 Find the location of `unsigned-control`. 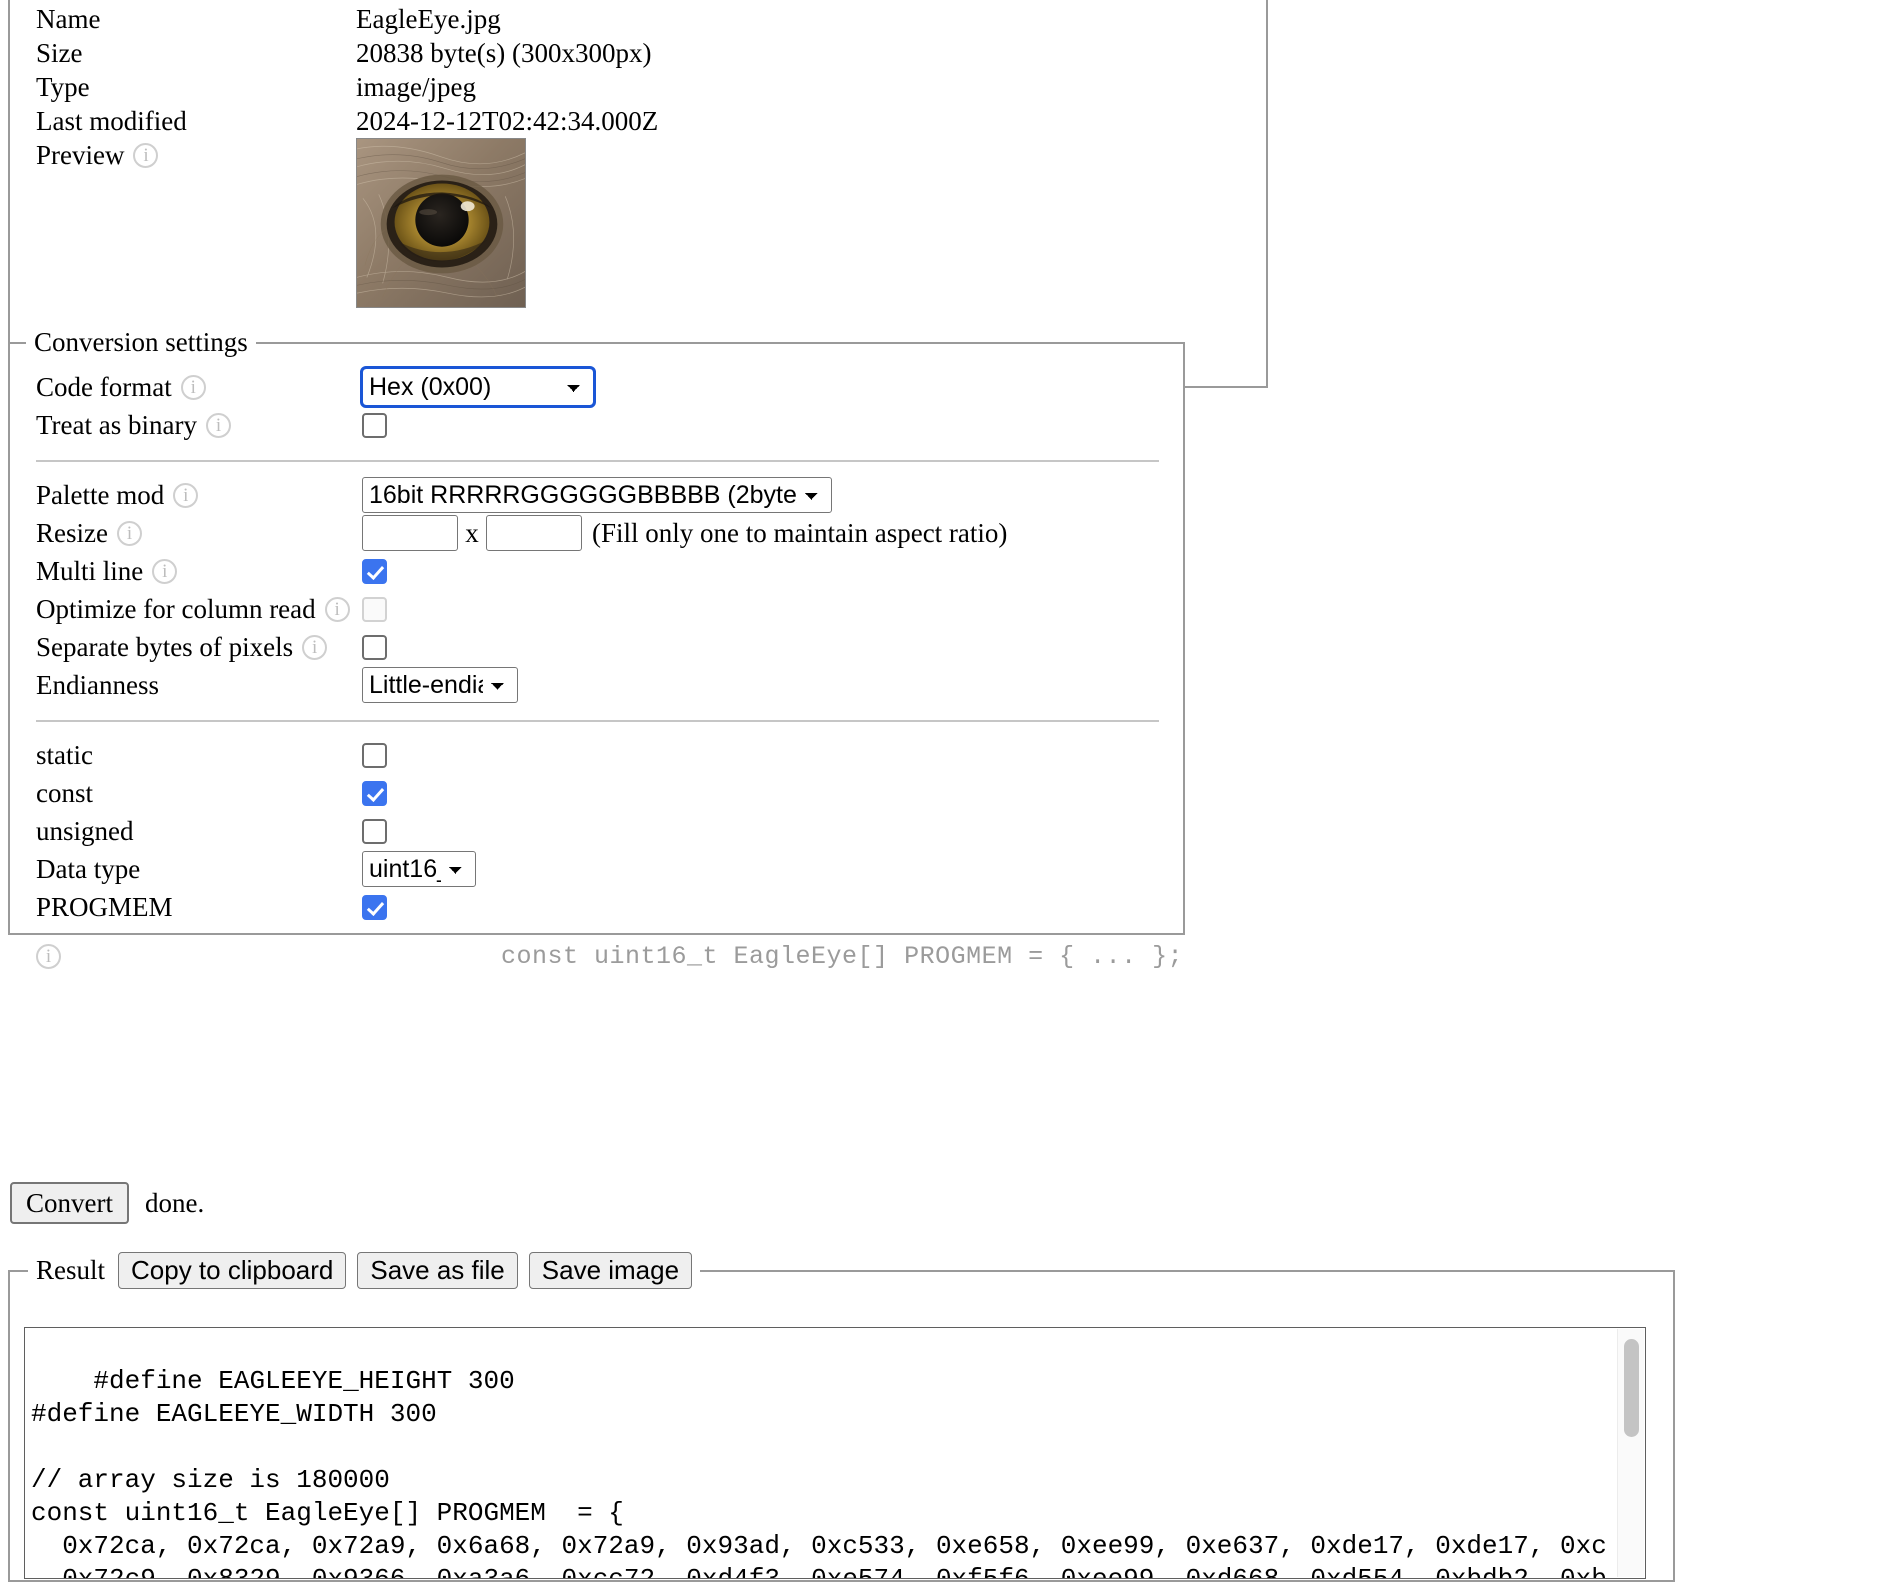

unsigned-control is located at coordinates (374, 831).